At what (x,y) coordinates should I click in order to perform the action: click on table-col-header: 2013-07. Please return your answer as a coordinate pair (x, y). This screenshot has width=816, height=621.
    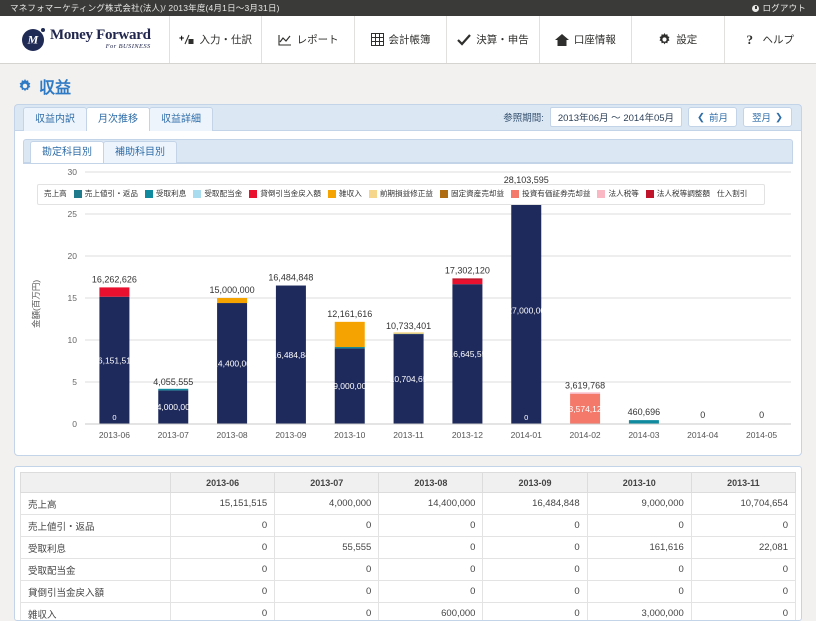
    Looking at the image, I should click on (327, 483).